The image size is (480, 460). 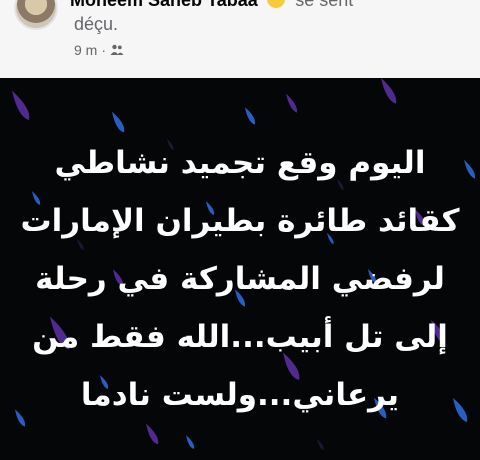 I want to click on post-meta: 9 m ·, so click(x=99, y=50).